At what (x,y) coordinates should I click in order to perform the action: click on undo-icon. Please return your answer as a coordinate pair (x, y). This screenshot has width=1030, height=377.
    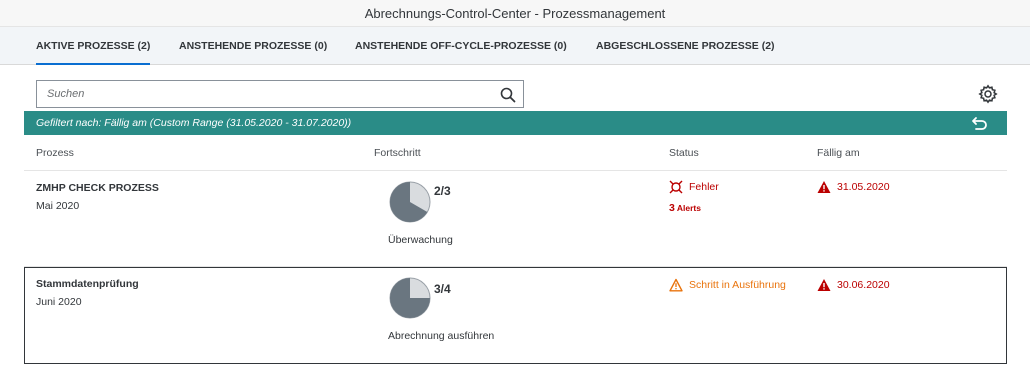
    Looking at the image, I should click on (980, 123).